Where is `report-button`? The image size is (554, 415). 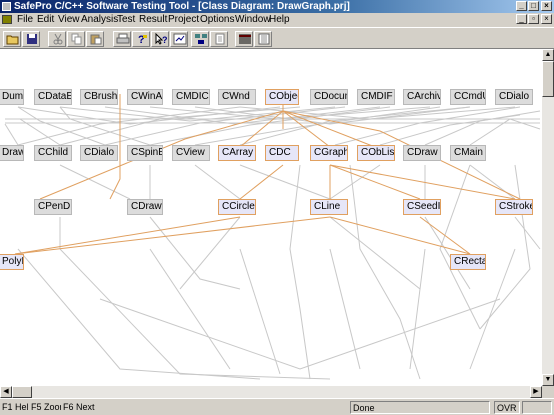
report-button is located at coordinates (263, 39).